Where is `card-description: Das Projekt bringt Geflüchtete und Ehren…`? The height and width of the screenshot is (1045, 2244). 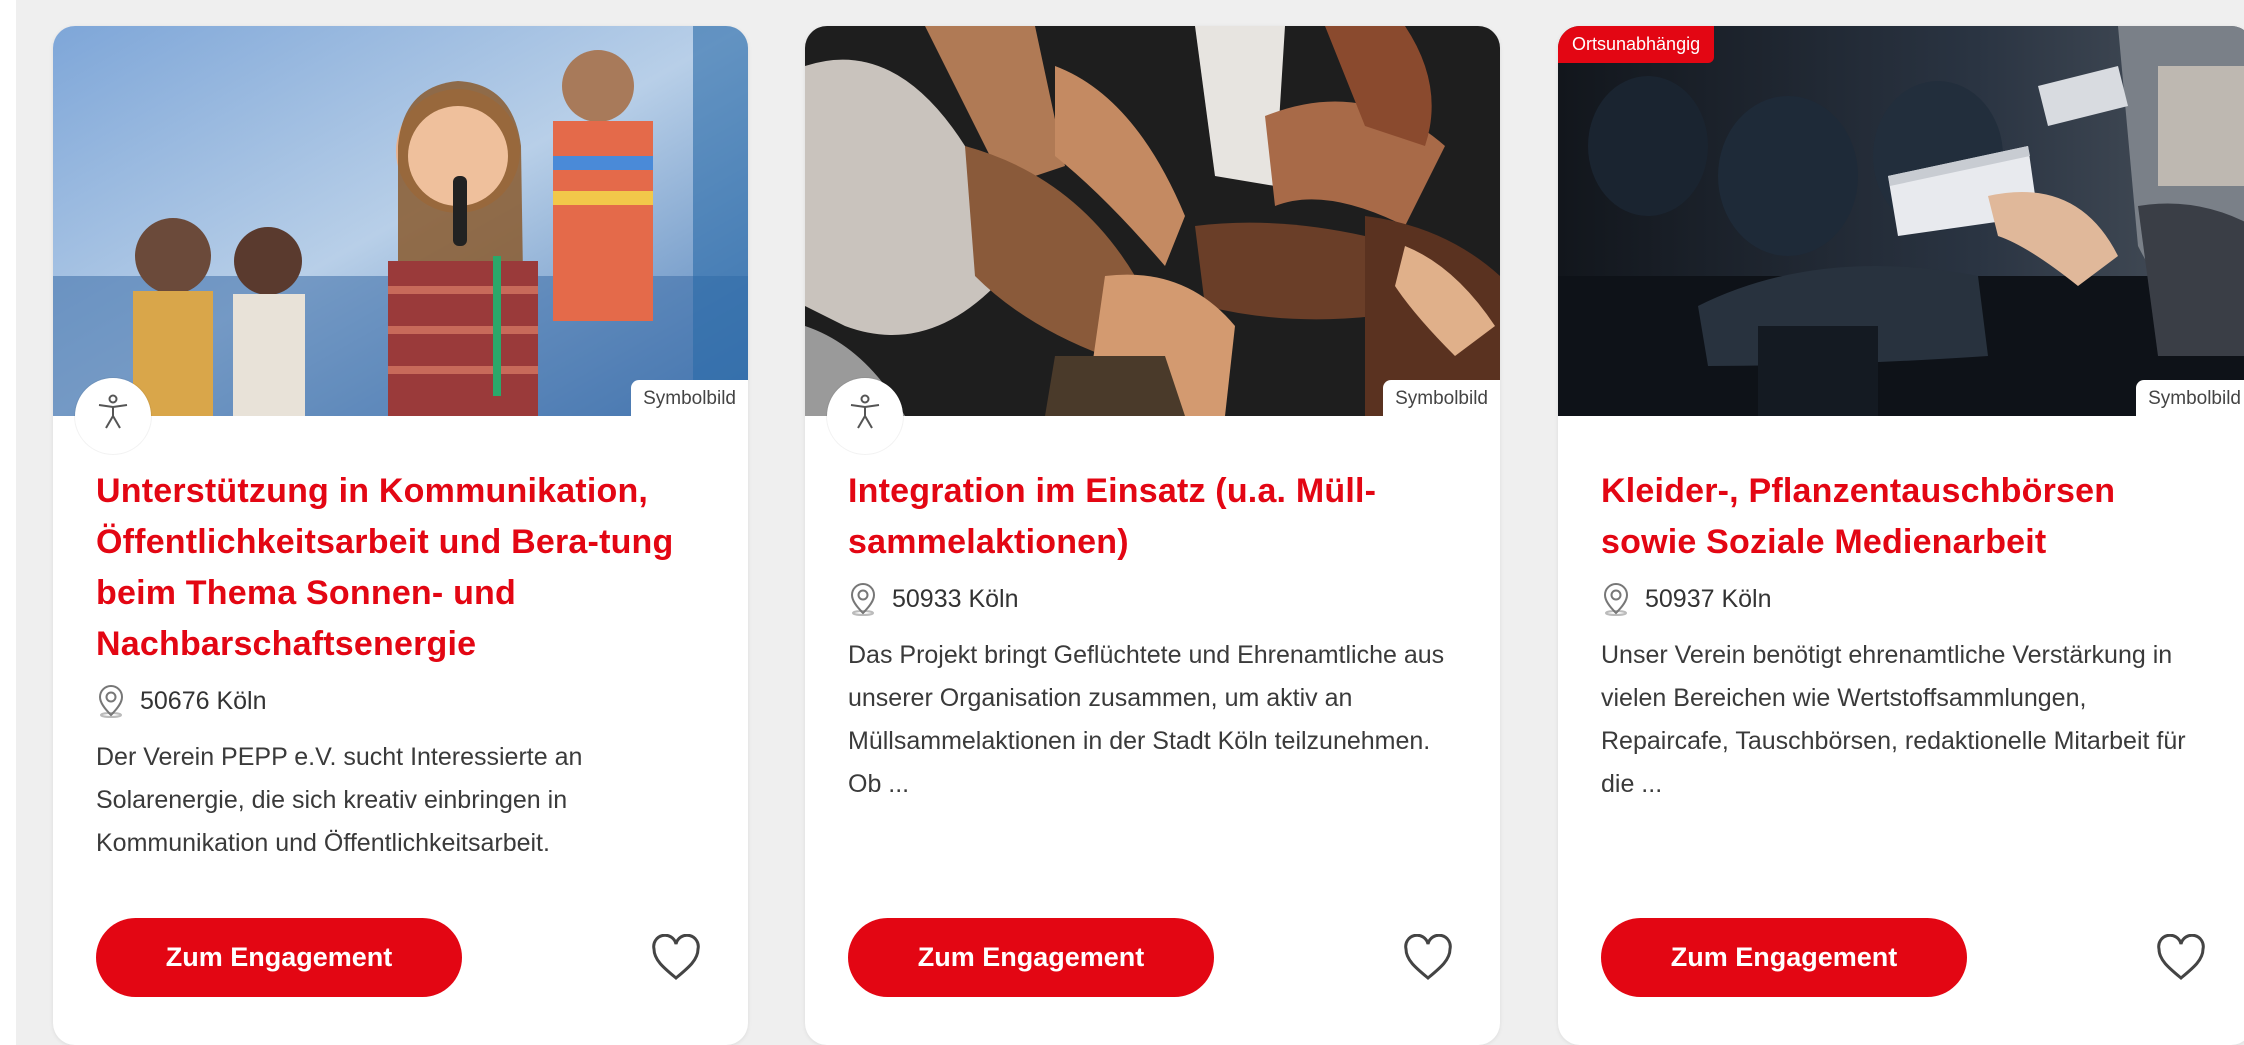
card-description: Das Projekt bringt Geflüchtete und Ehren… is located at coordinates (1146, 719).